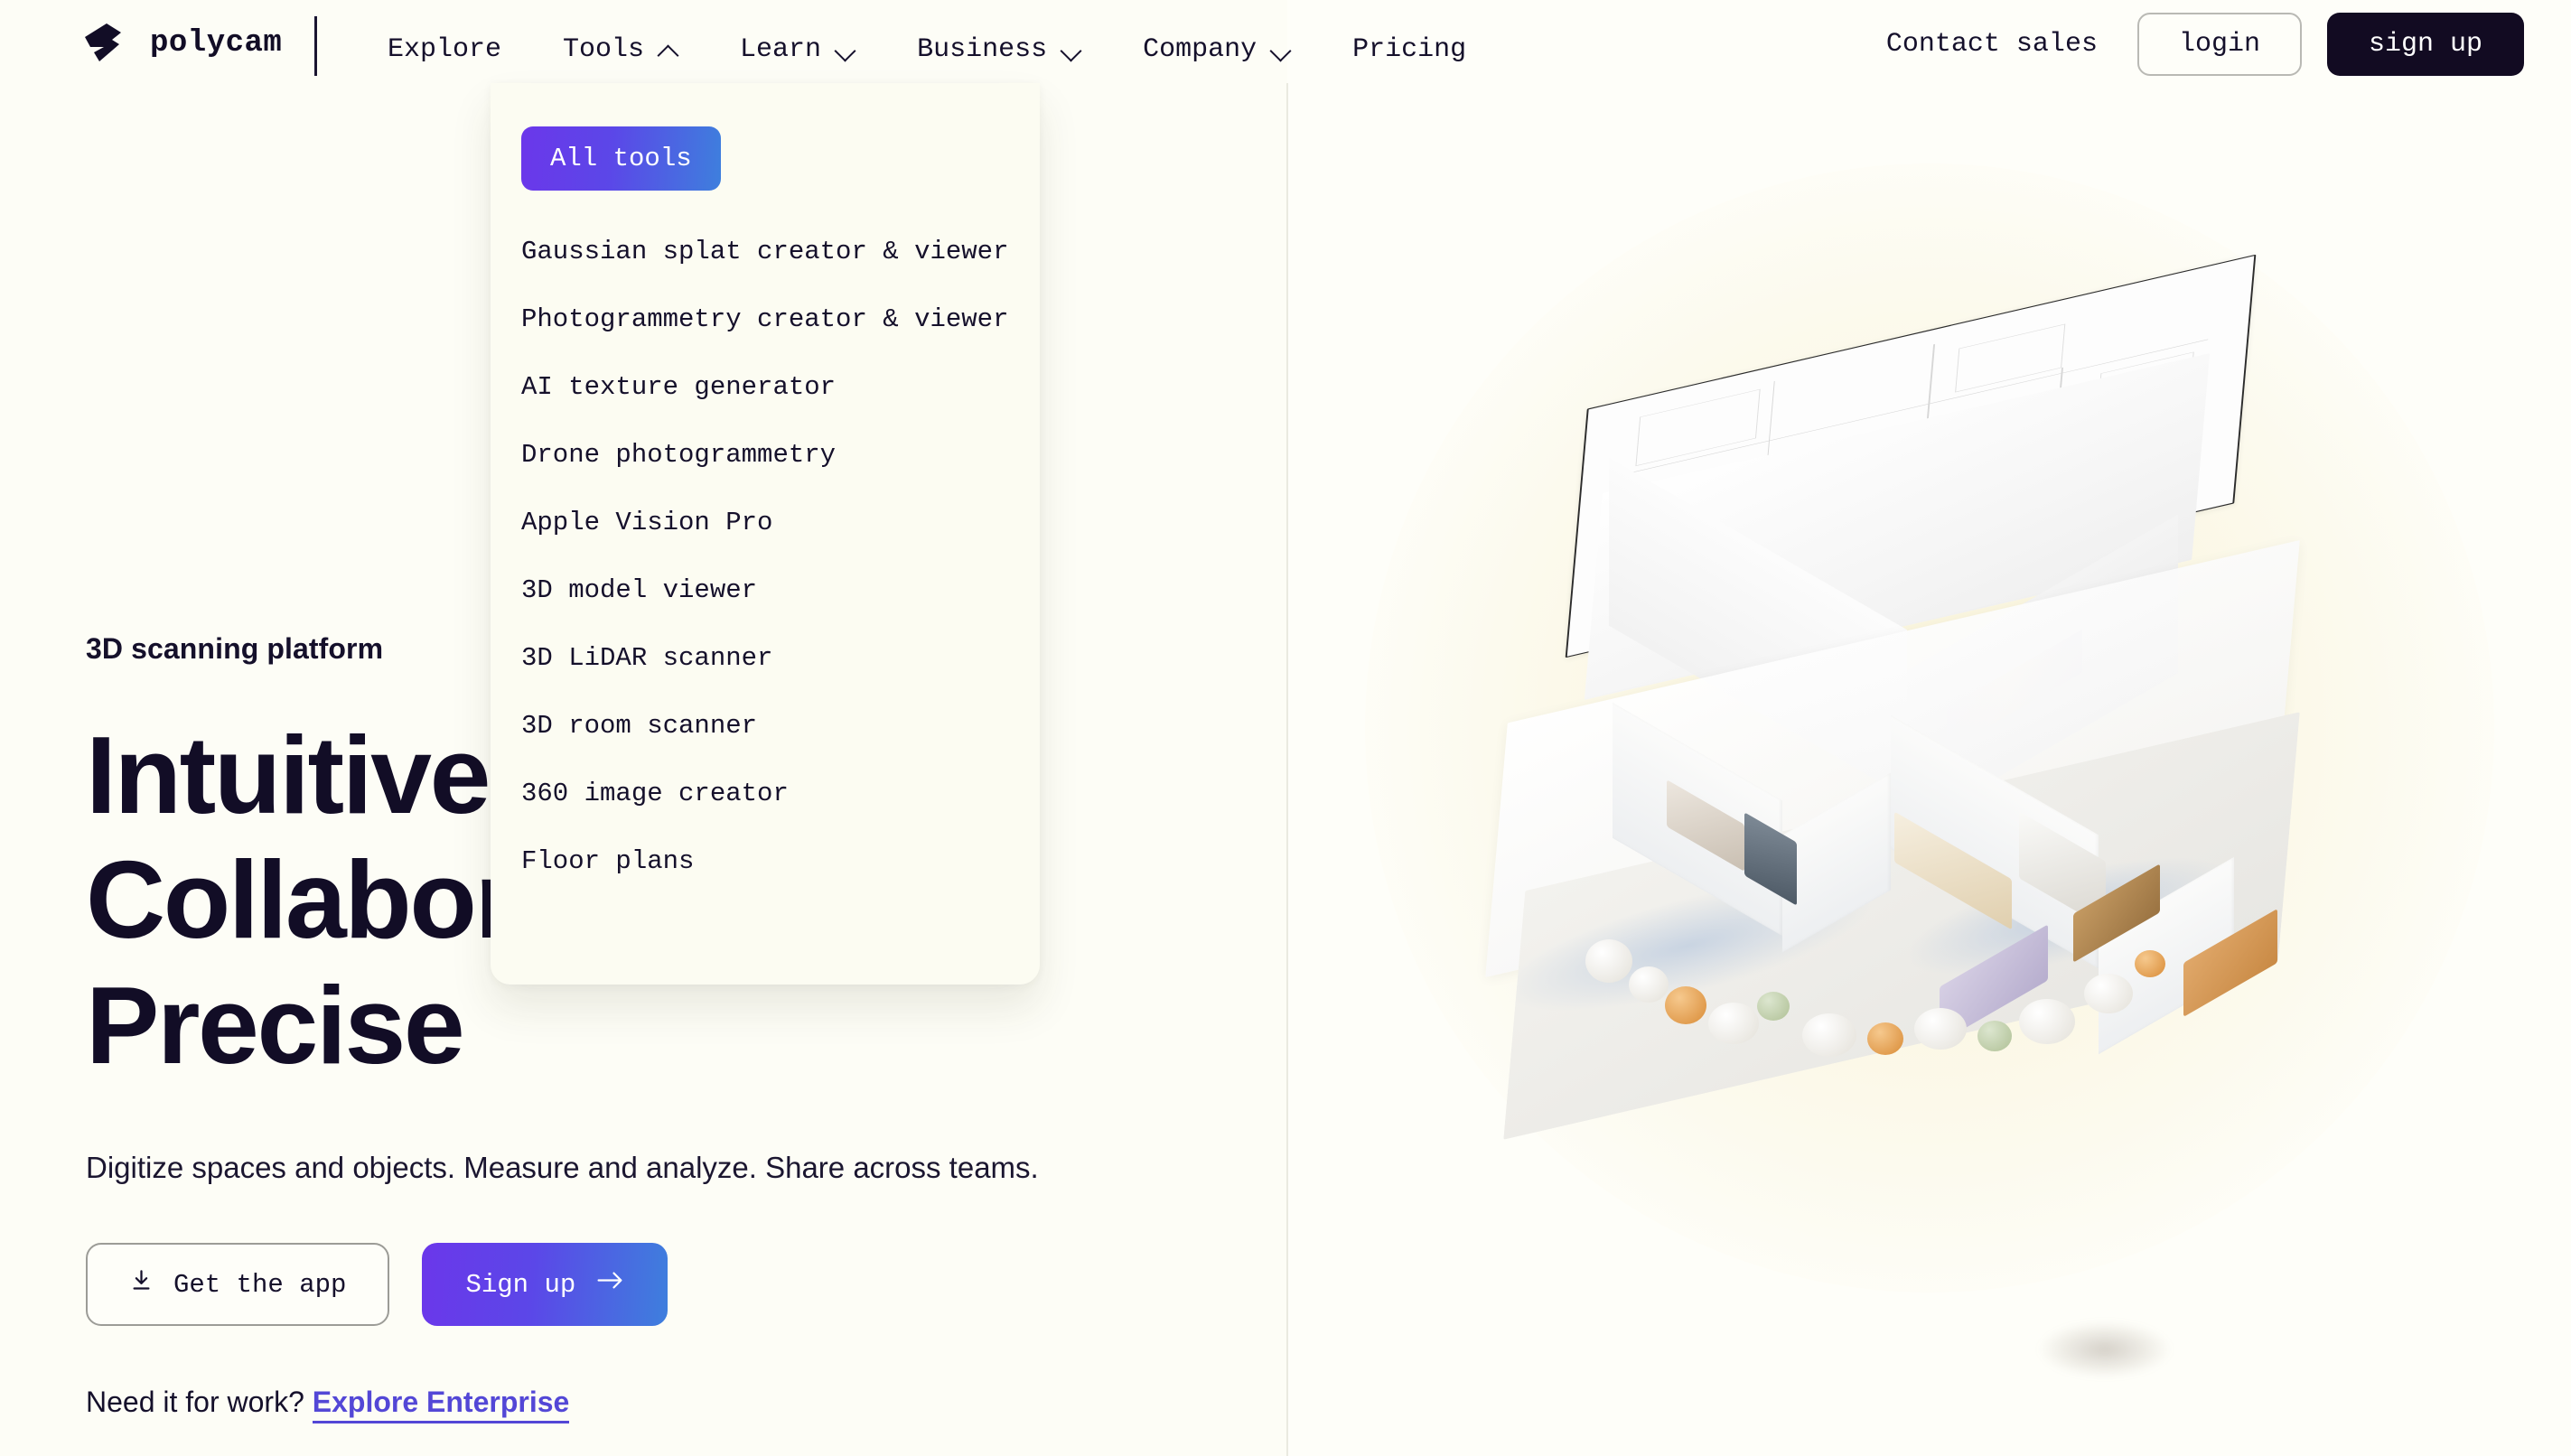  I want to click on nav-item-learn: Learn, so click(797, 49).